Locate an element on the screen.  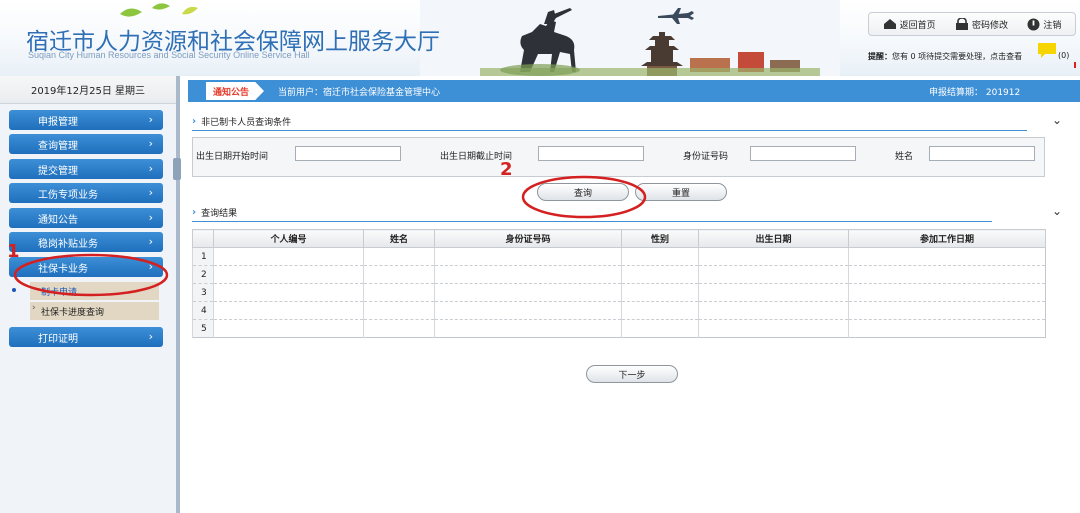
table-row: 5 is located at coordinates (619, 328).